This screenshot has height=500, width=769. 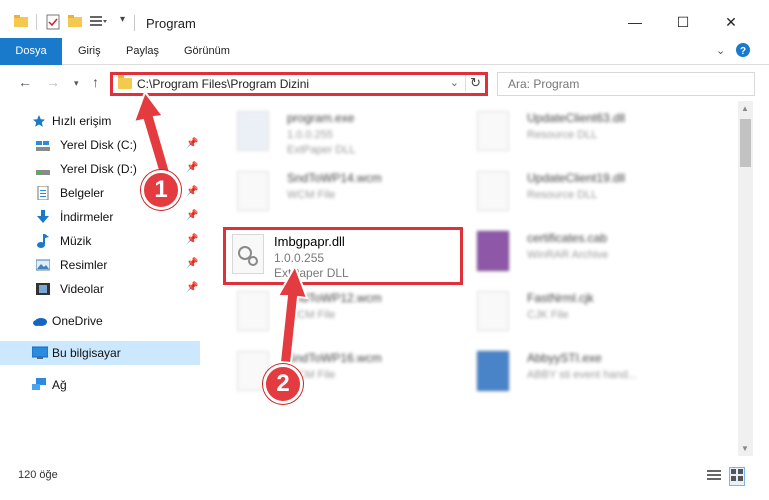 I want to click on tab-view: Görünüm, so click(x=207, y=51).